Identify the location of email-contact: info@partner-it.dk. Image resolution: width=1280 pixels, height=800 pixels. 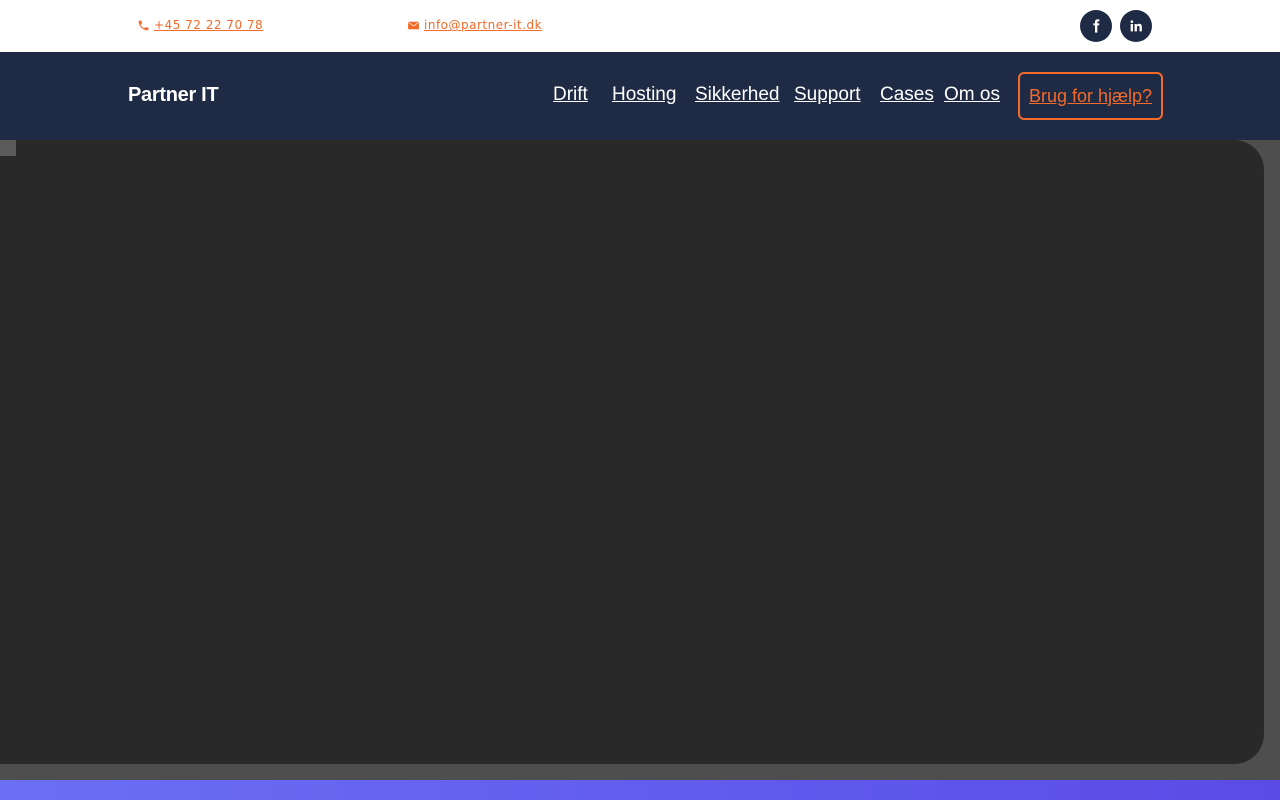
(474, 25).